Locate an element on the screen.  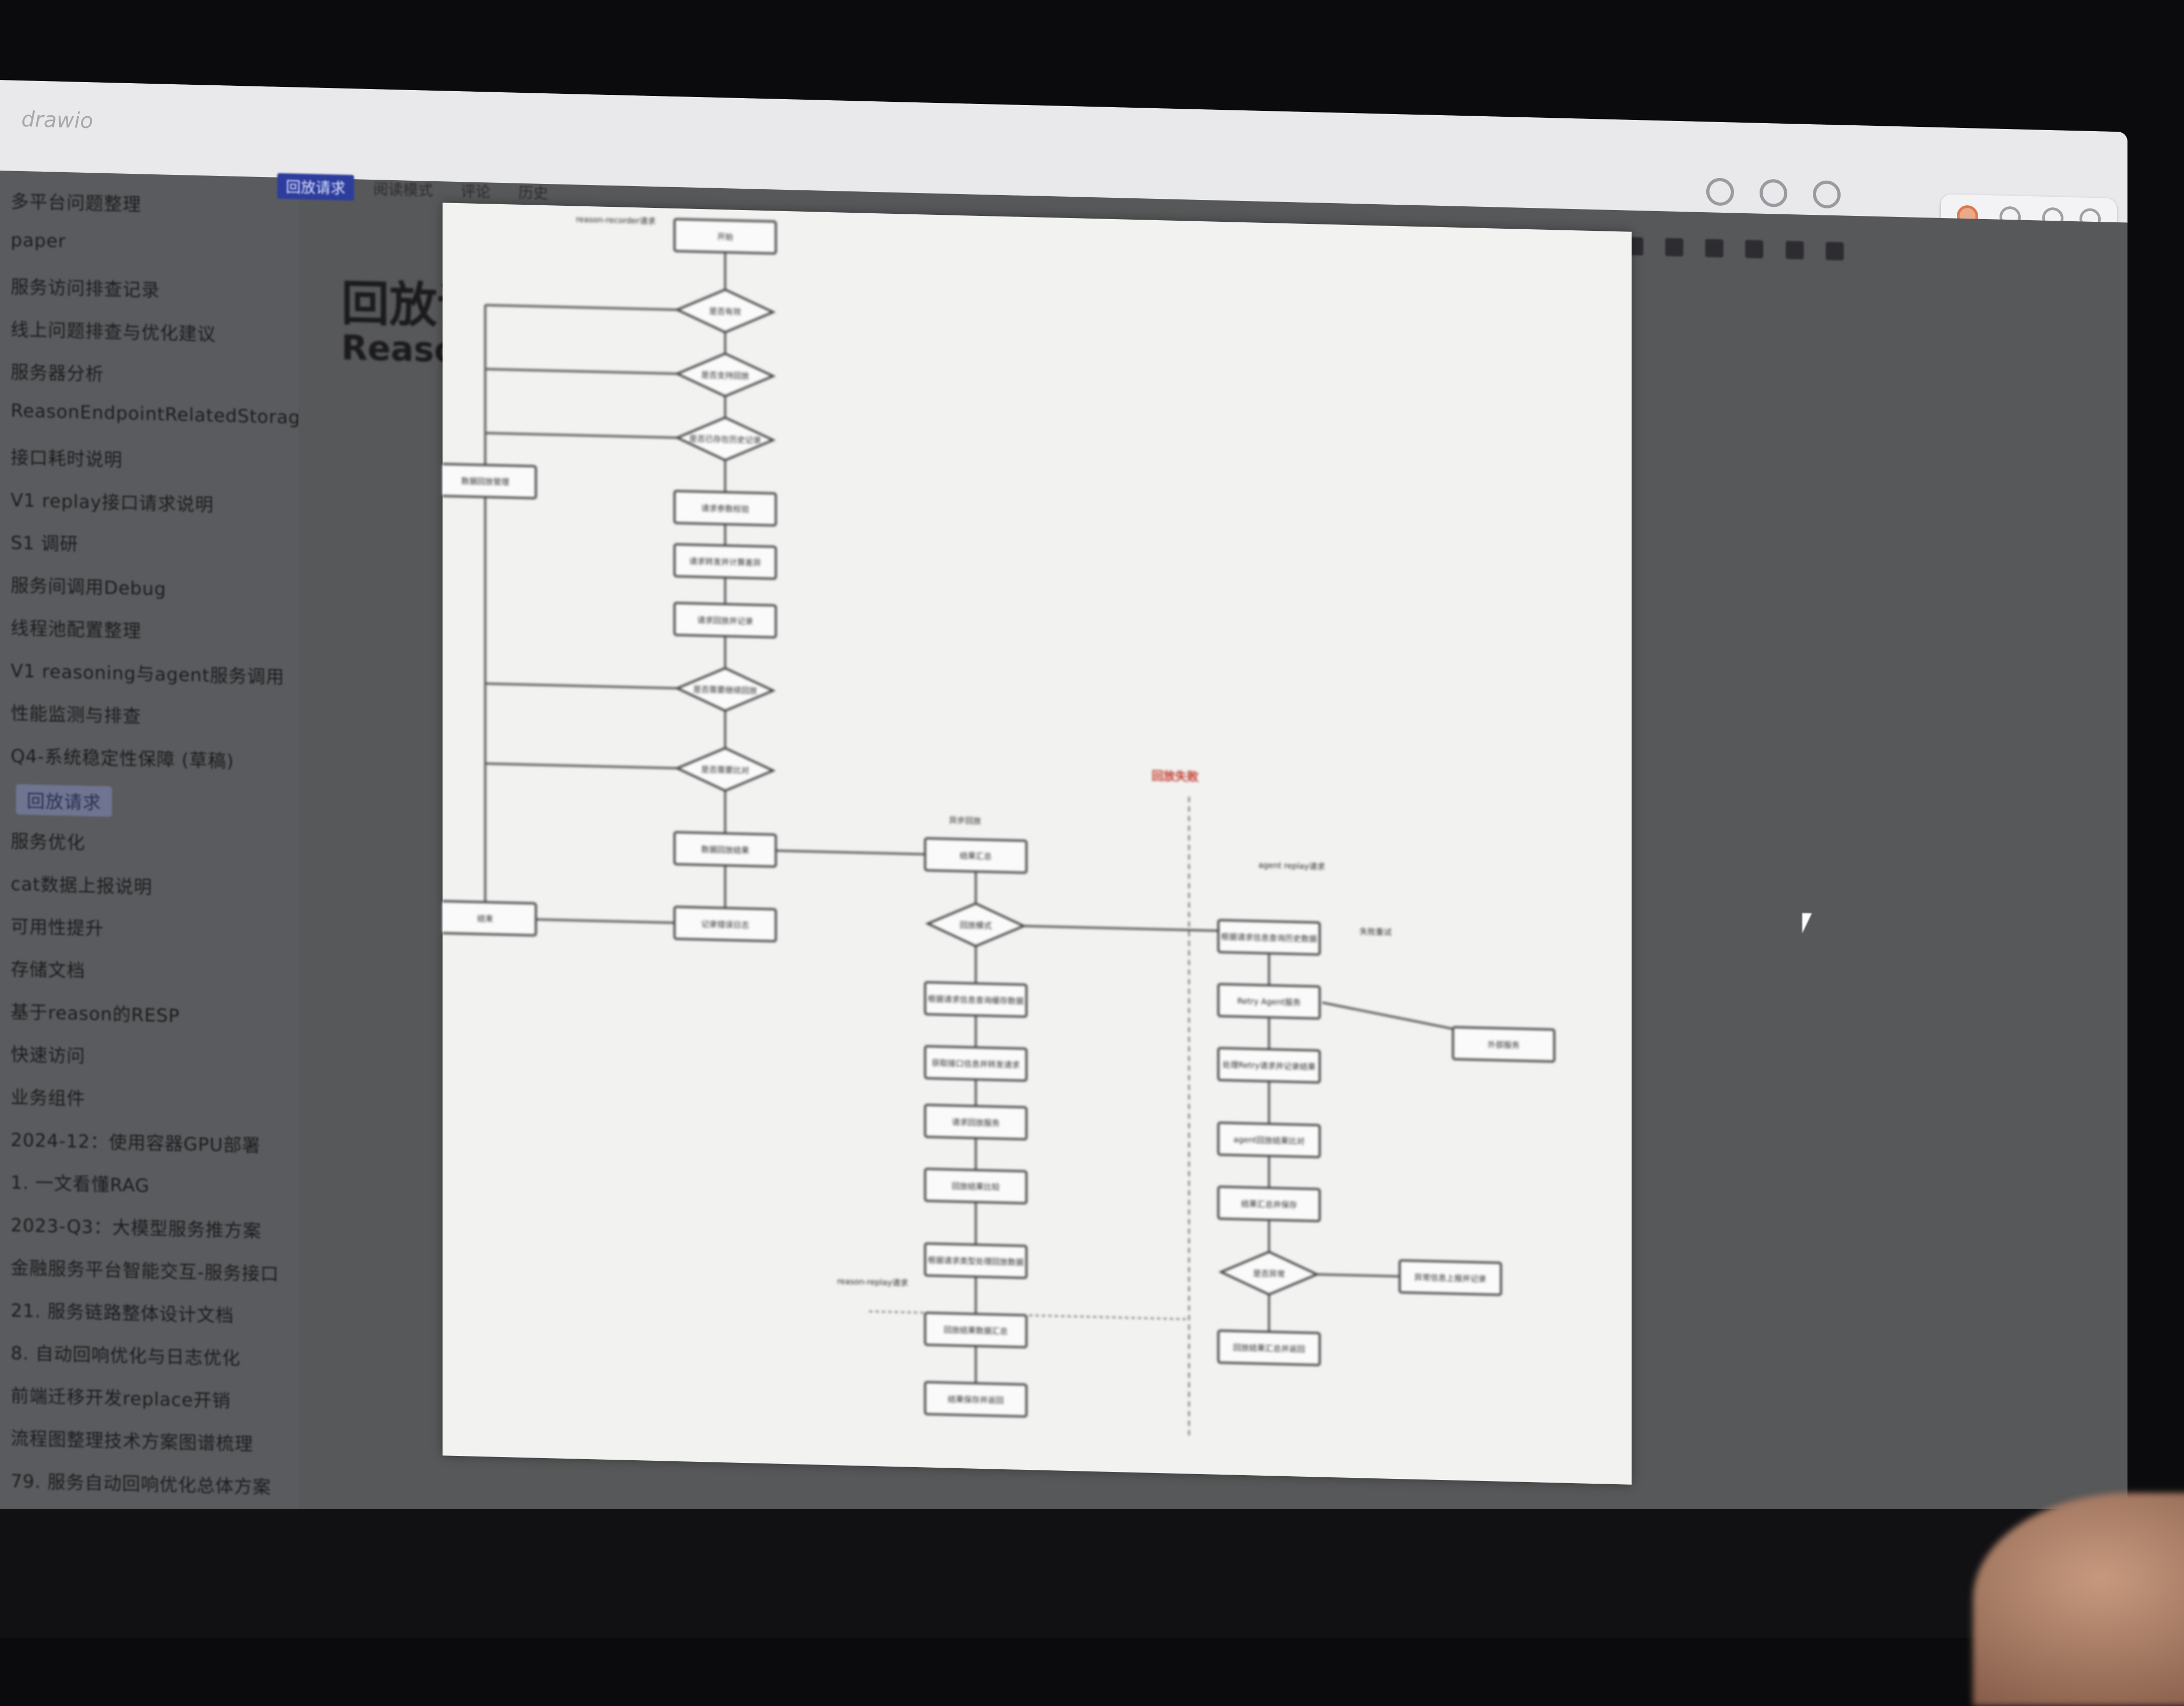
flow-node-label: 请求转发并计算差异 is located at coordinates (725, 562).